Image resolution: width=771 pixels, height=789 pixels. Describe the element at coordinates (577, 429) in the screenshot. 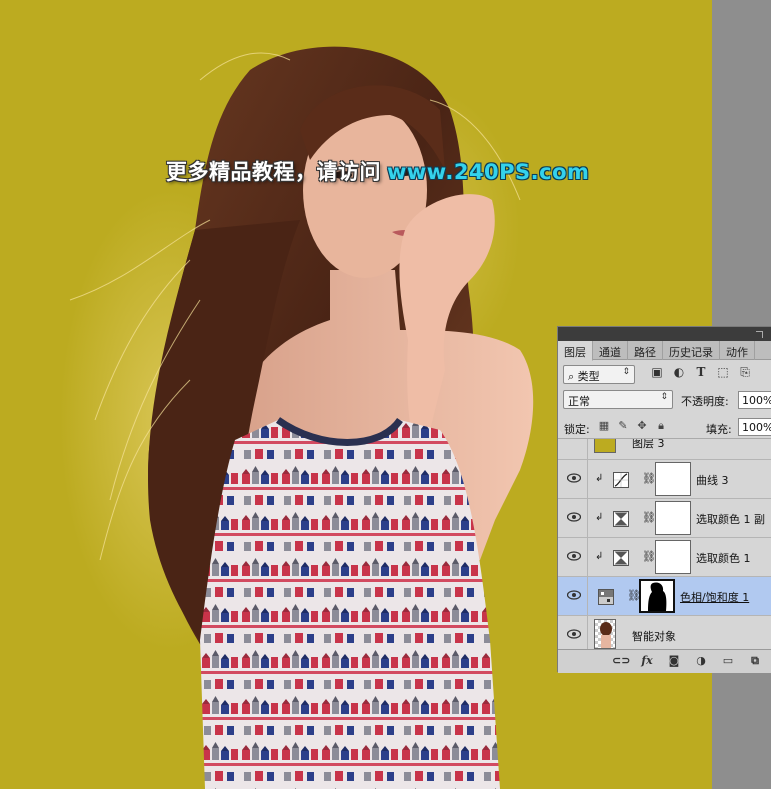

I see `lock-label: 锁定:` at that location.